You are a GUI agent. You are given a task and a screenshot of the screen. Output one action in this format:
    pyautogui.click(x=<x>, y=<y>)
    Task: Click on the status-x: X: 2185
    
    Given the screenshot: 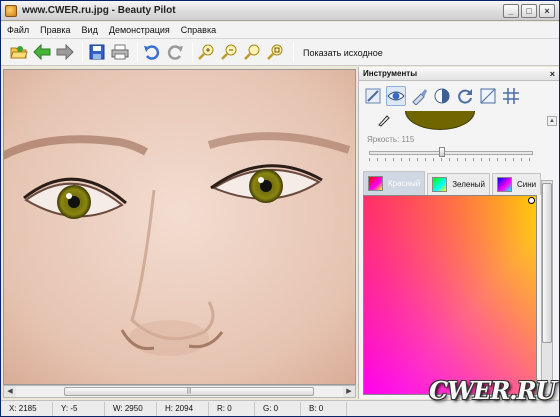 What is the action you would take?
    pyautogui.click(x=27, y=408)
    